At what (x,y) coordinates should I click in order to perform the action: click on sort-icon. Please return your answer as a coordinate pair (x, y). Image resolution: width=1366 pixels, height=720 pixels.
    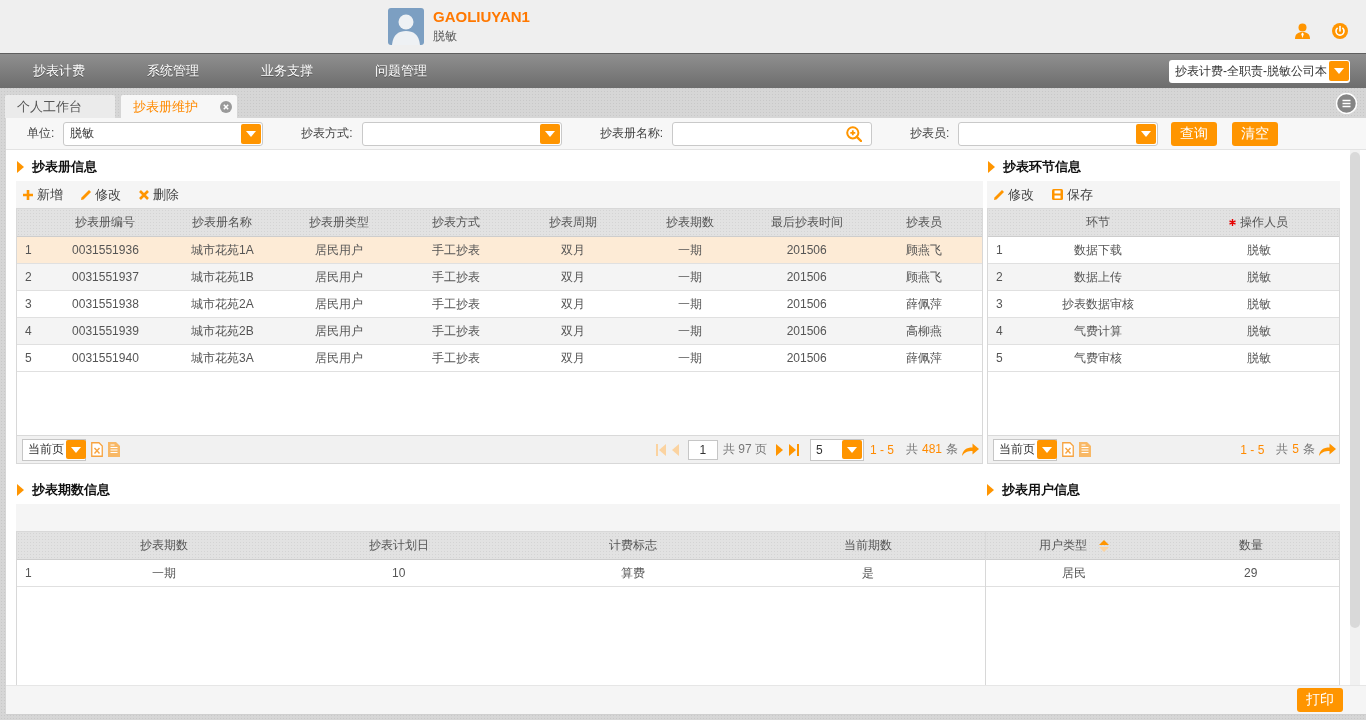
    Looking at the image, I should click on (1104, 545).